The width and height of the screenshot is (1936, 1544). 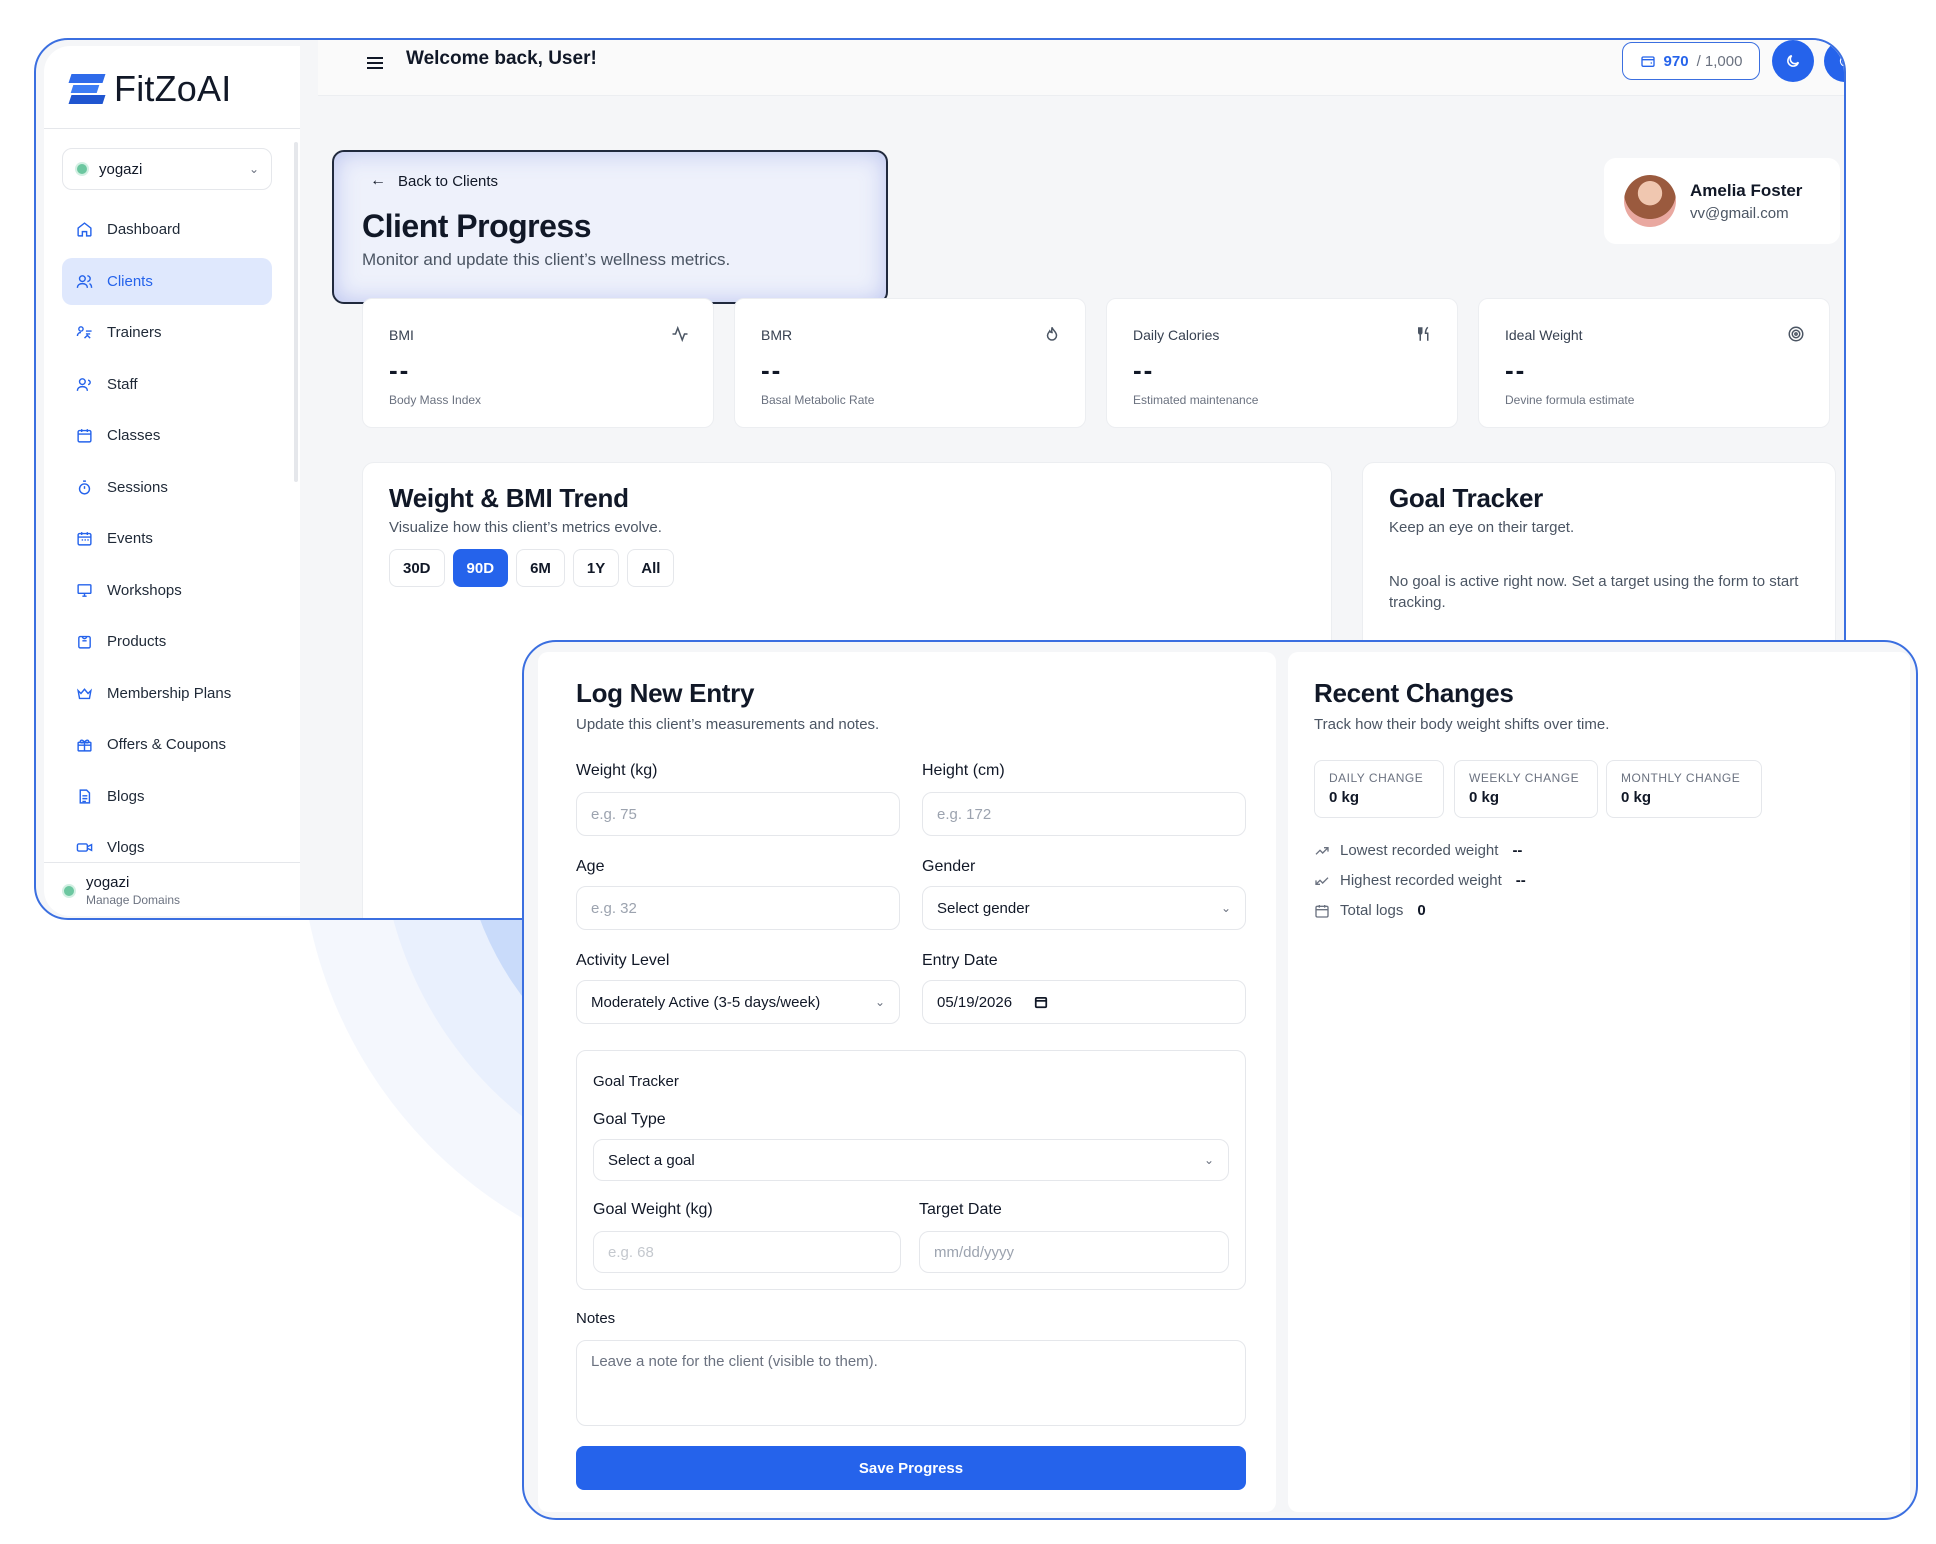 What do you see at coordinates (167, 332) in the screenshot?
I see `sidebar-item-trainers: Trainers` at bounding box center [167, 332].